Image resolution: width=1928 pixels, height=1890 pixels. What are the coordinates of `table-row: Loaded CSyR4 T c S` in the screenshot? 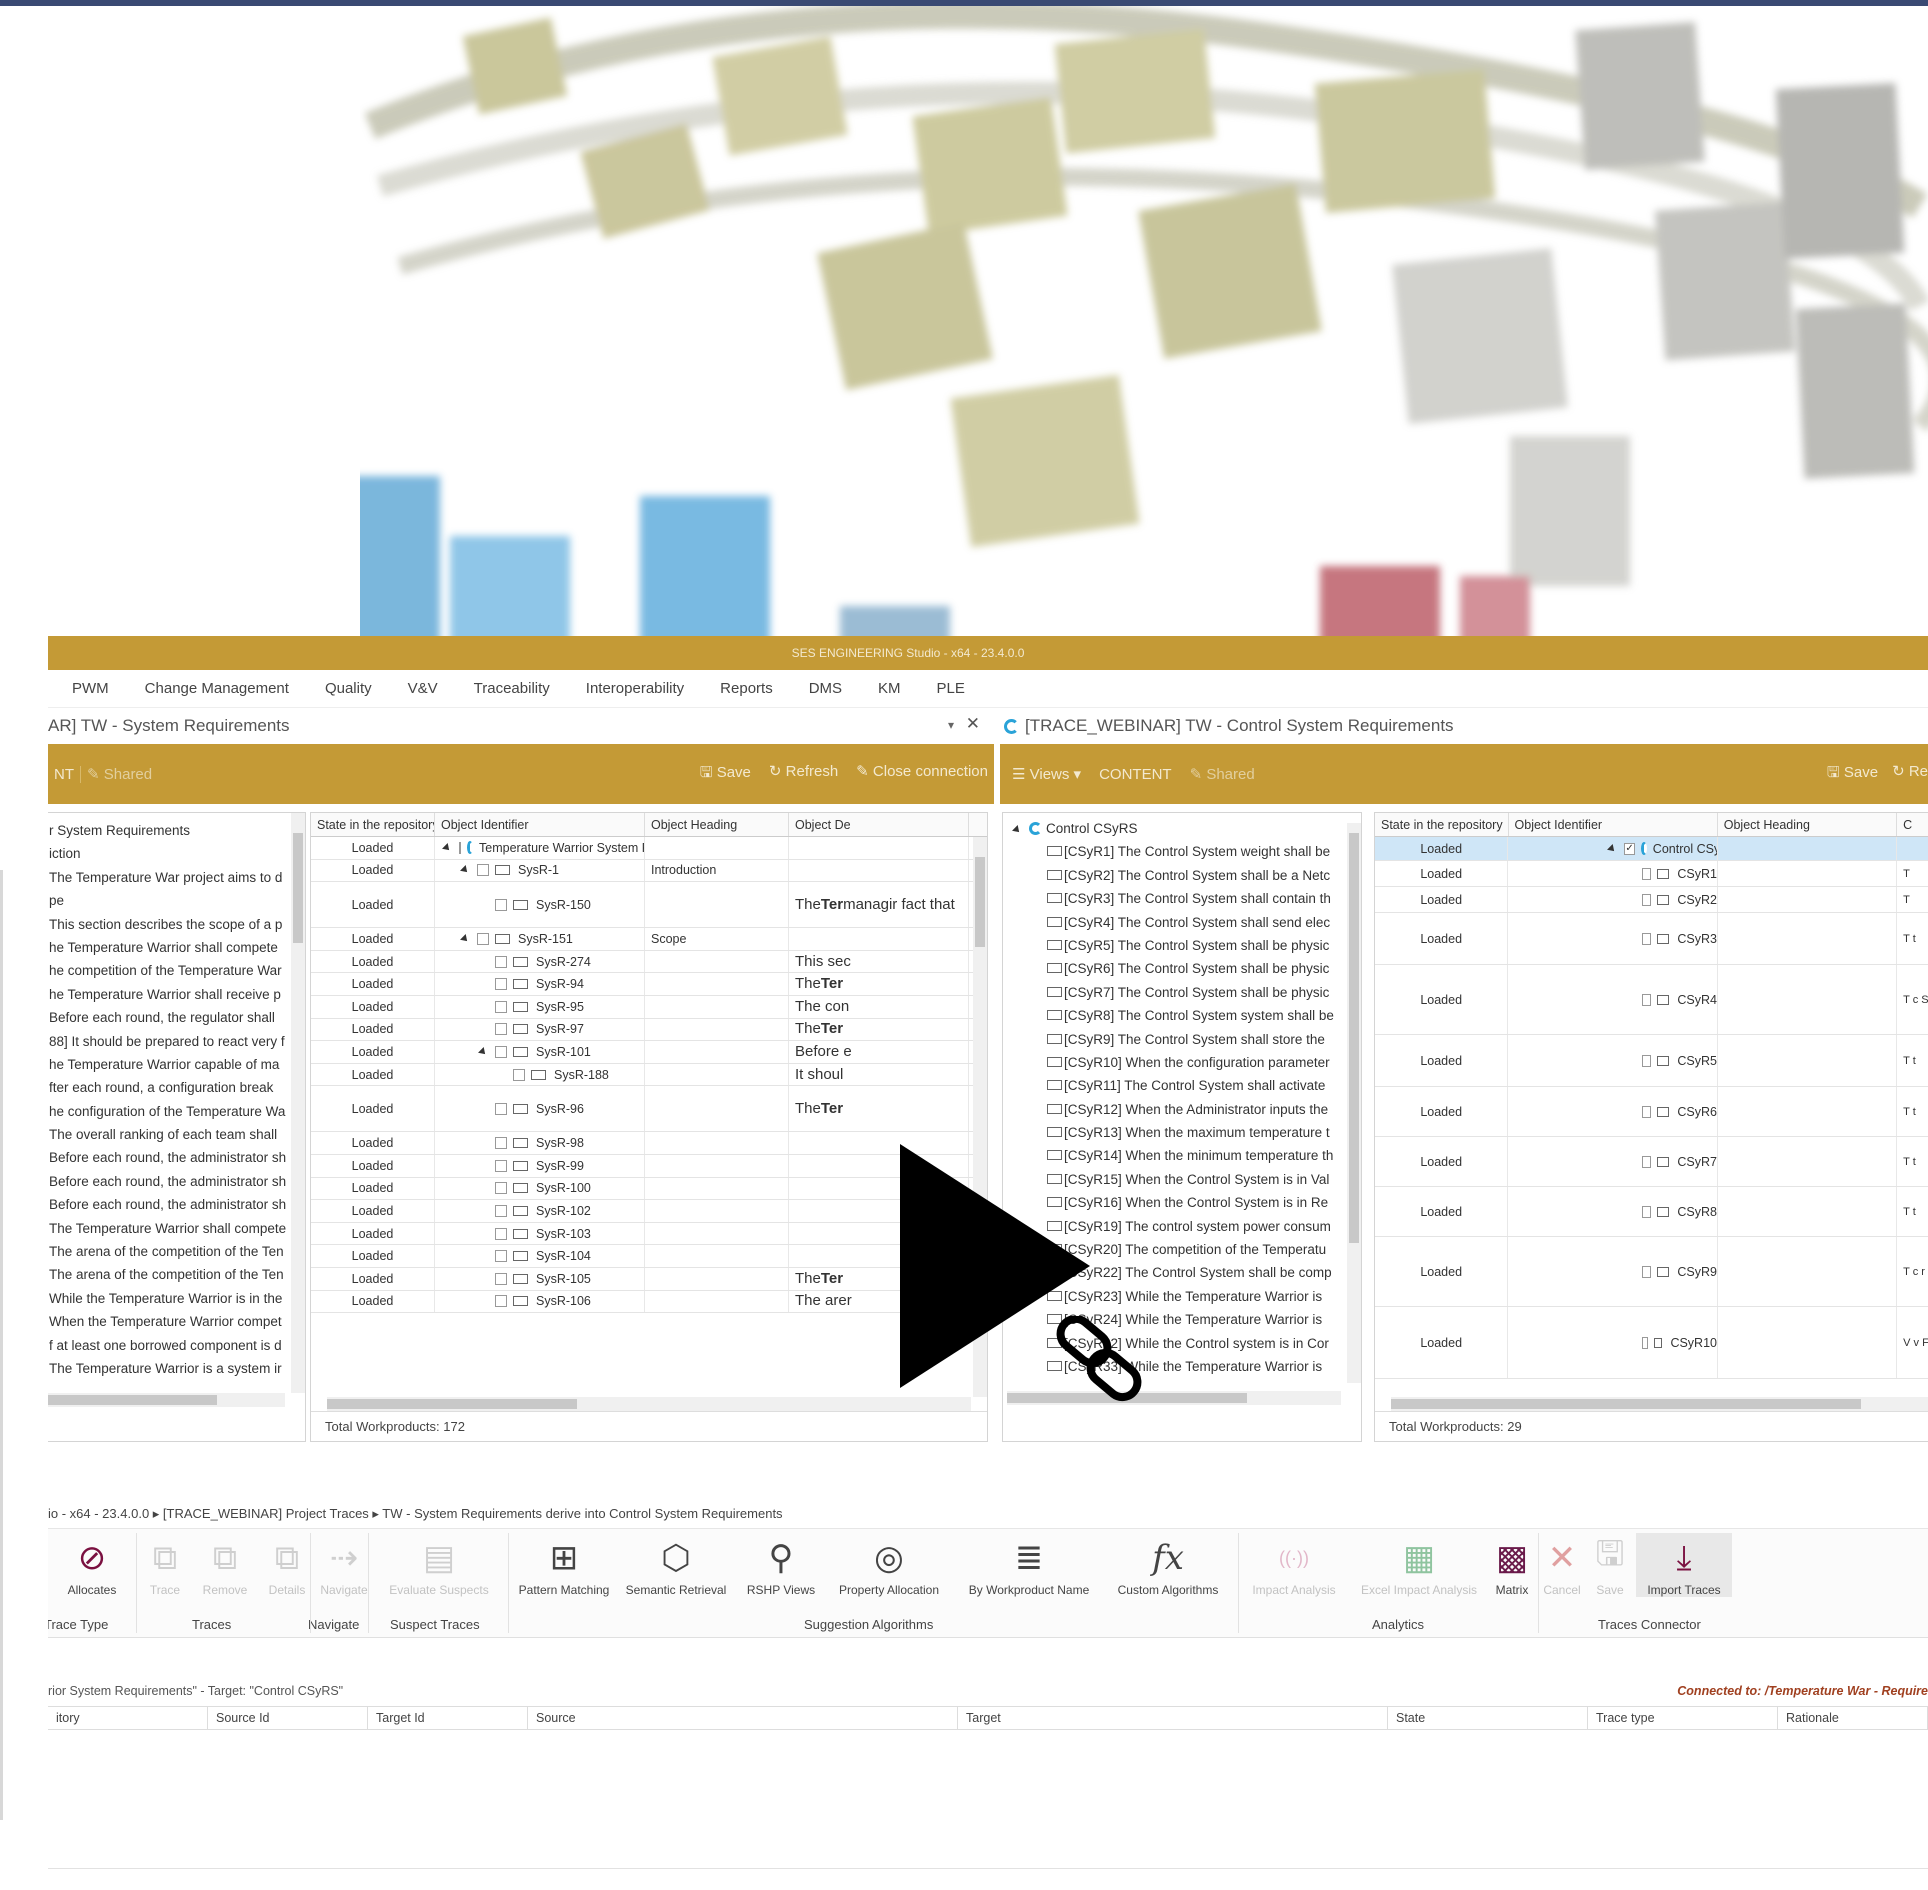 It's located at (1651, 1000).